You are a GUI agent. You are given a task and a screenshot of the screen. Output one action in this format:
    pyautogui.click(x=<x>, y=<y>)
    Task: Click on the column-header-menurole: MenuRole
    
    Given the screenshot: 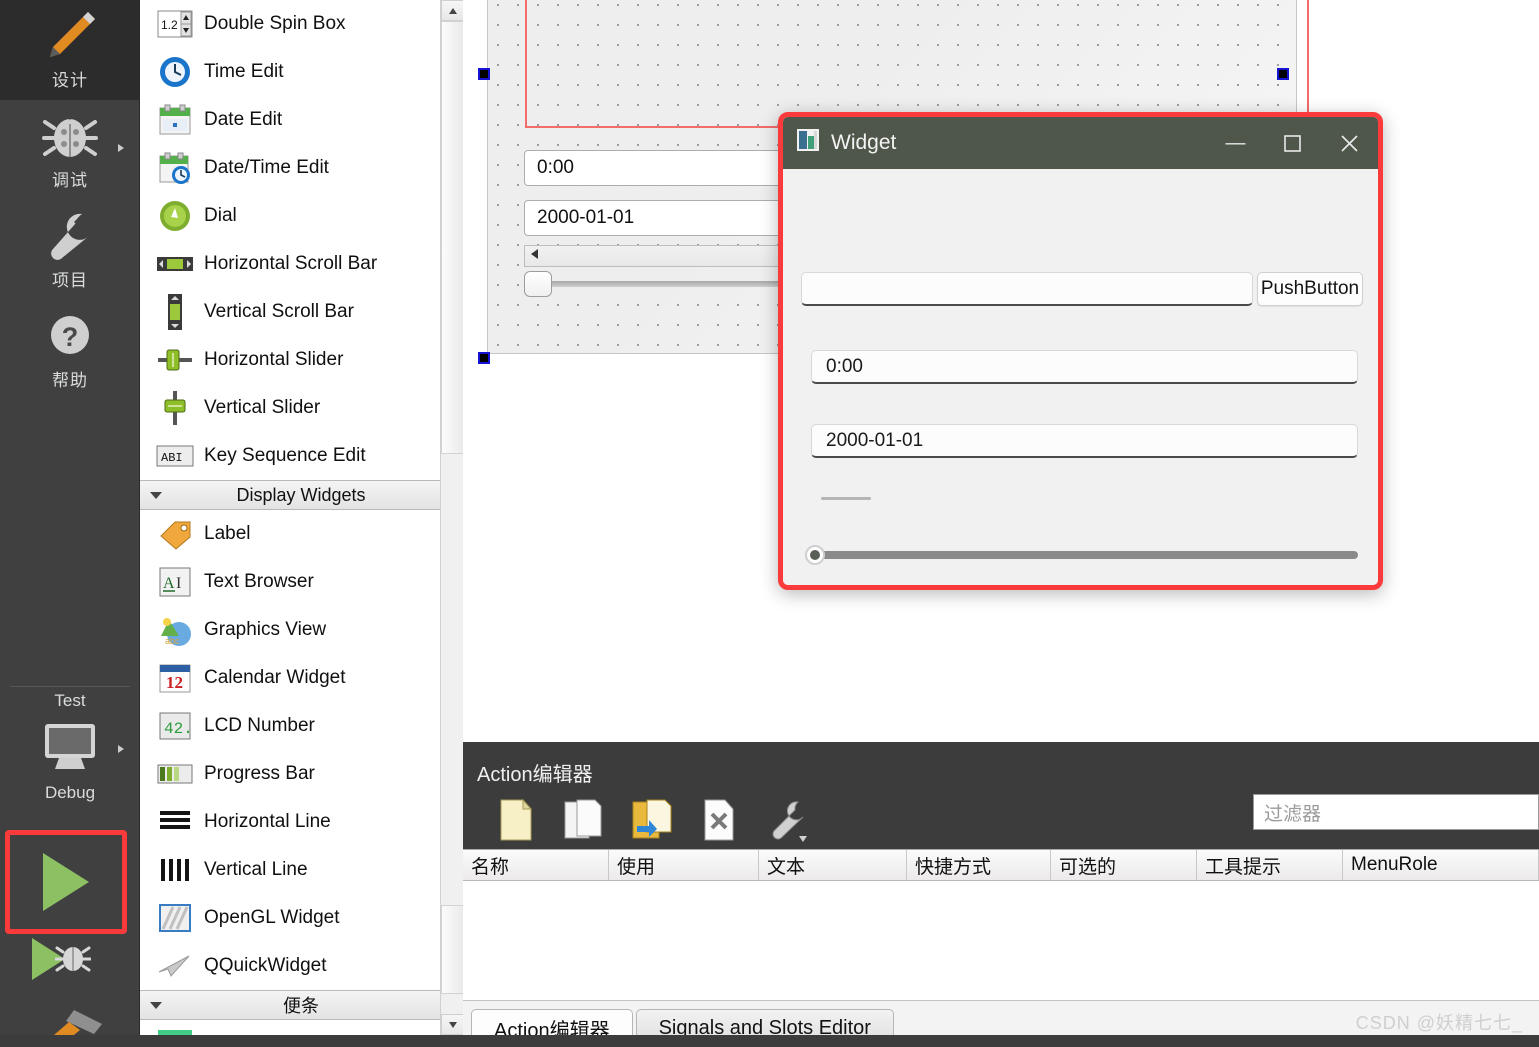 What is the action you would take?
    pyautogui.click(x=1441, y=865)
    